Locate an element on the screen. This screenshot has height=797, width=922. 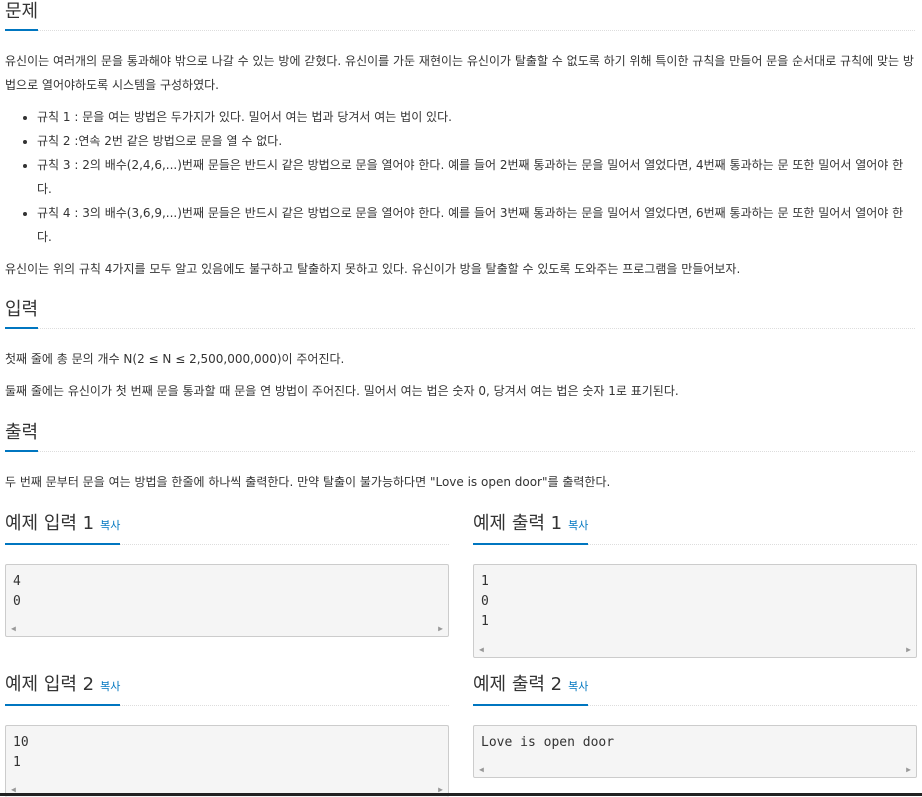
input-title: 입력 is located at coordinates (22, 313).